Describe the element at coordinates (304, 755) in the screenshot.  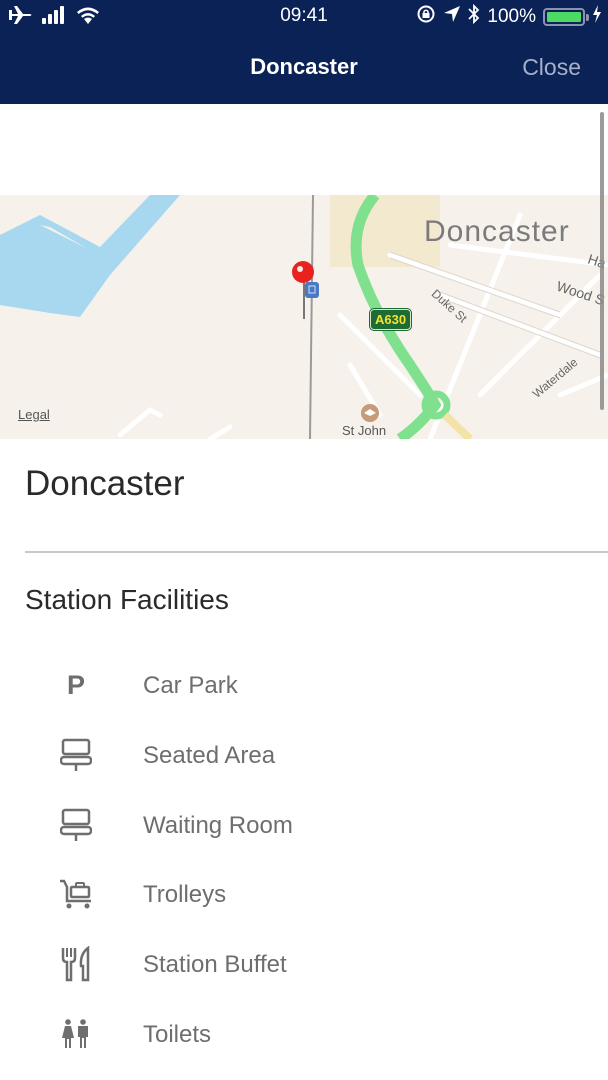
I see `facility-seated-area: Seated Area` at that location.